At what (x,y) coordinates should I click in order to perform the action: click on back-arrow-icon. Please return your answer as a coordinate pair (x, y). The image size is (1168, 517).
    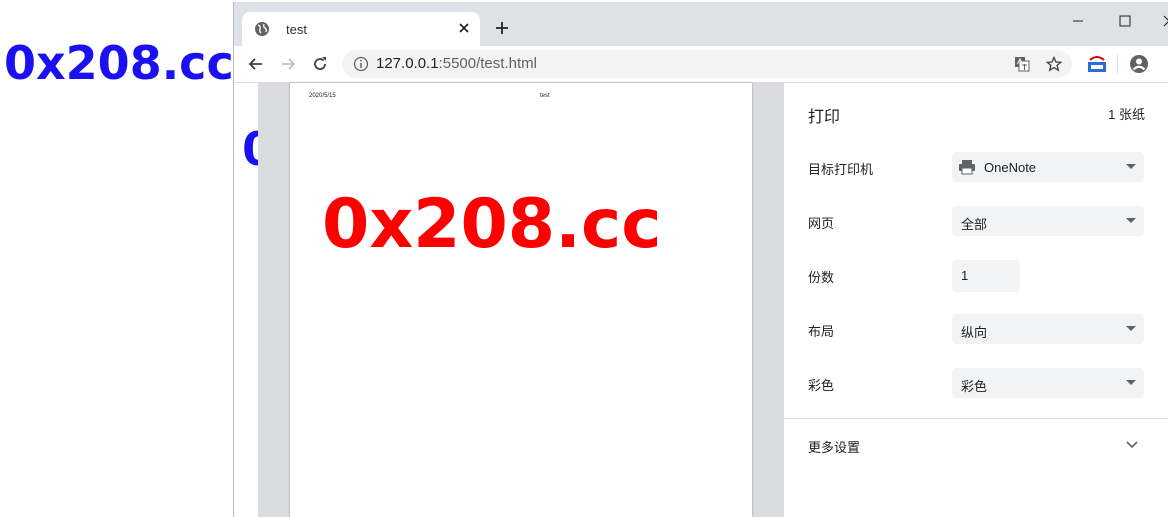
    Looking at the image, I should click on (256, 64).